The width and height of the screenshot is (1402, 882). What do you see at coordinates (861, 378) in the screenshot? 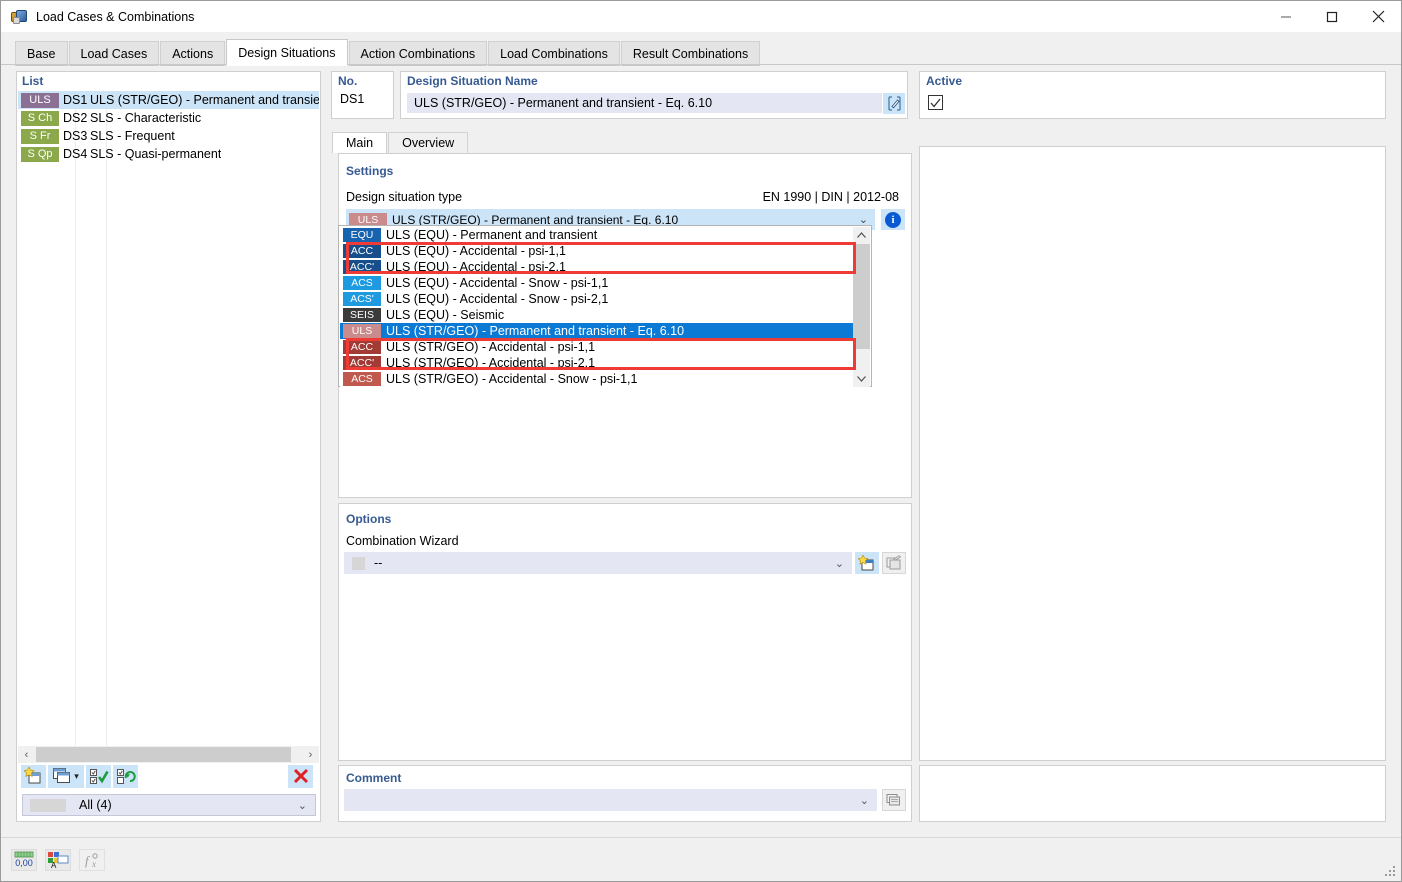
I see `scroll-down-icon` at bounding box center [861, 378].